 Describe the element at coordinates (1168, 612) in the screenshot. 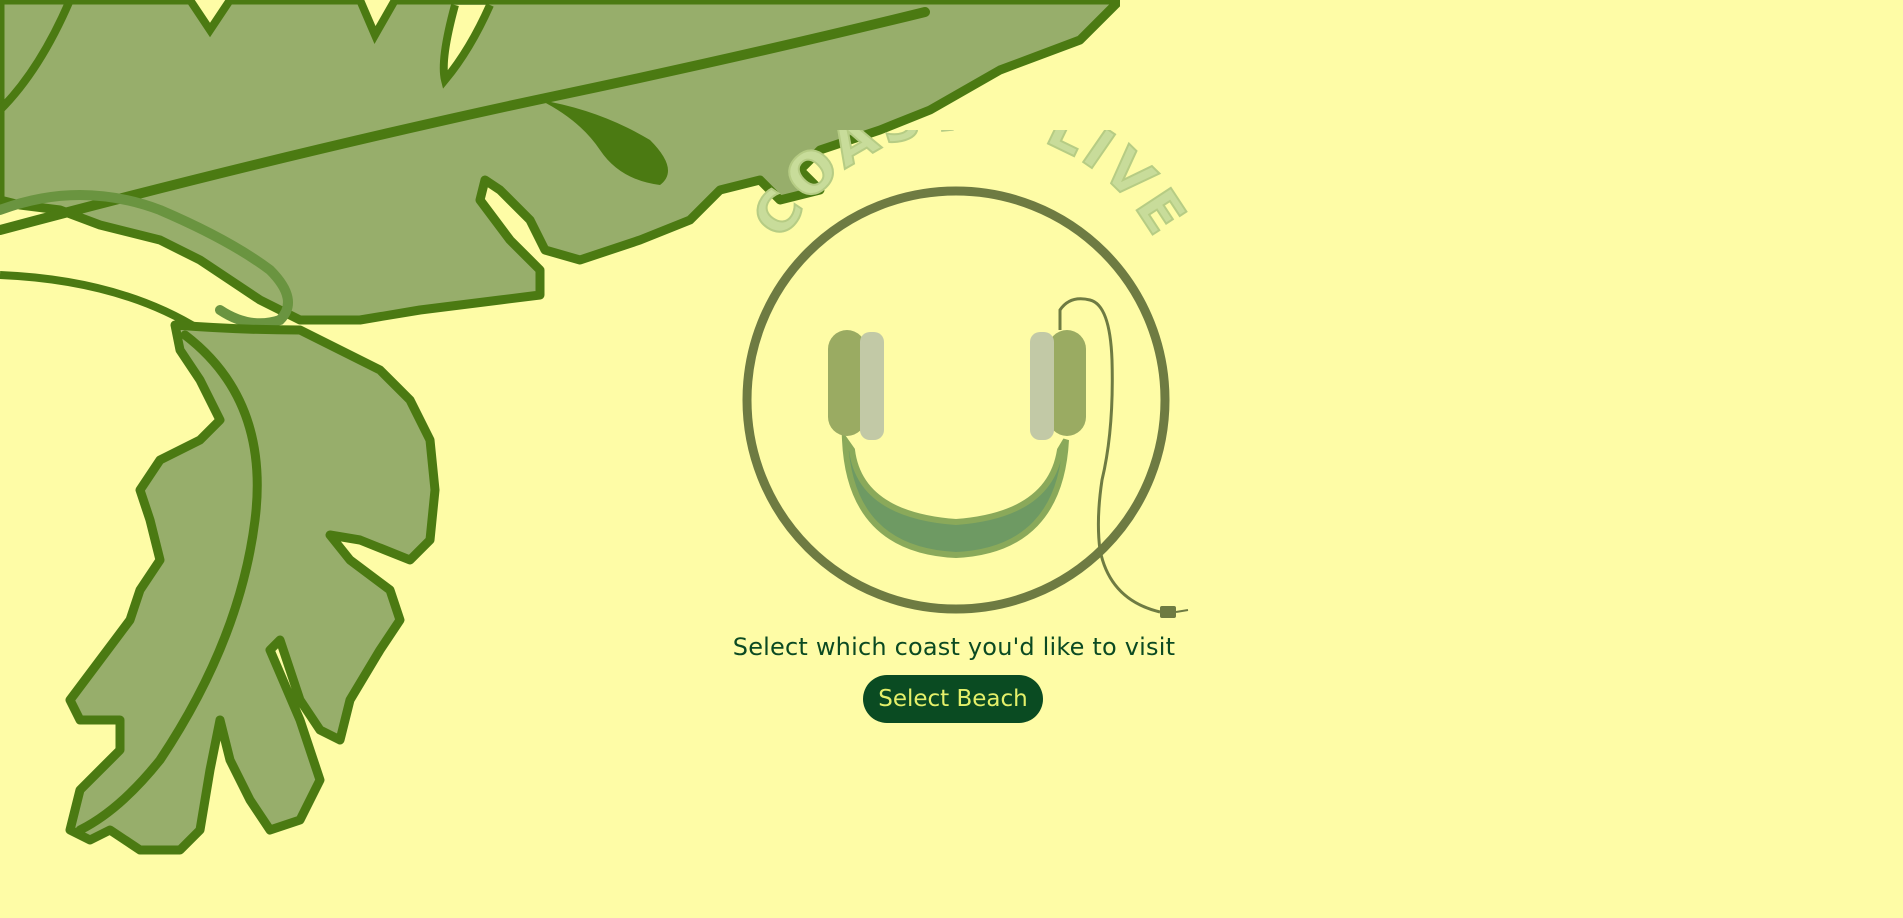

I see `cable-plug-icon` at that location.